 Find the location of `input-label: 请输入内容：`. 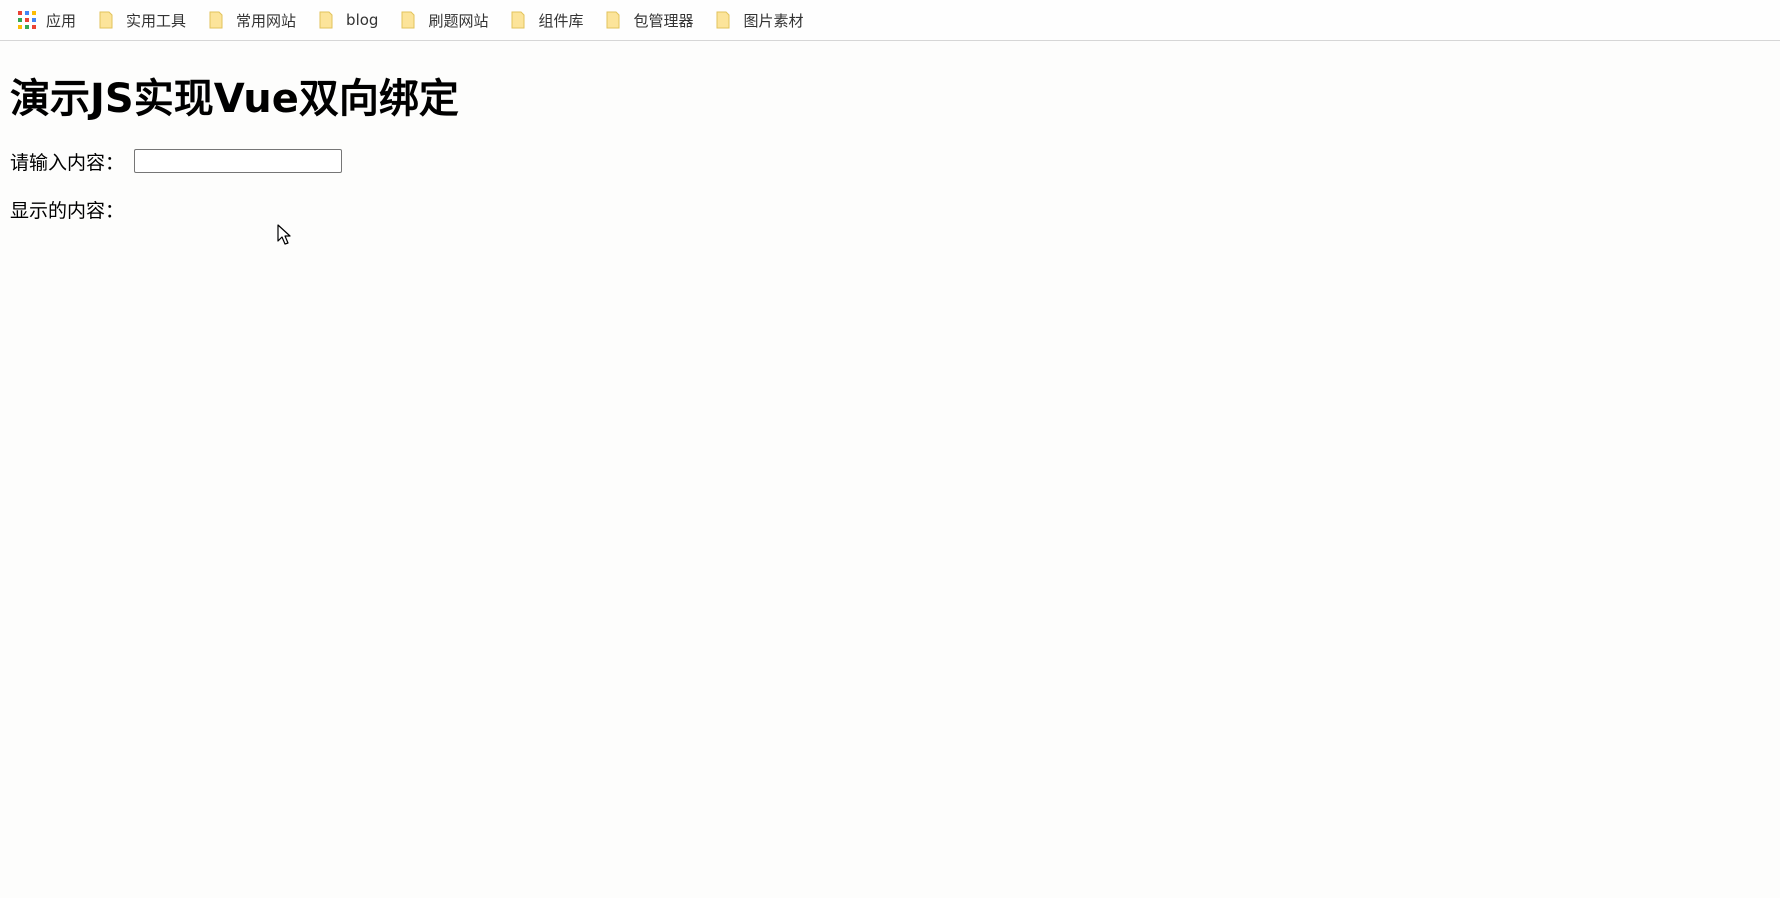

input-label: 请输入内容： is located at coordinates (67, 162).